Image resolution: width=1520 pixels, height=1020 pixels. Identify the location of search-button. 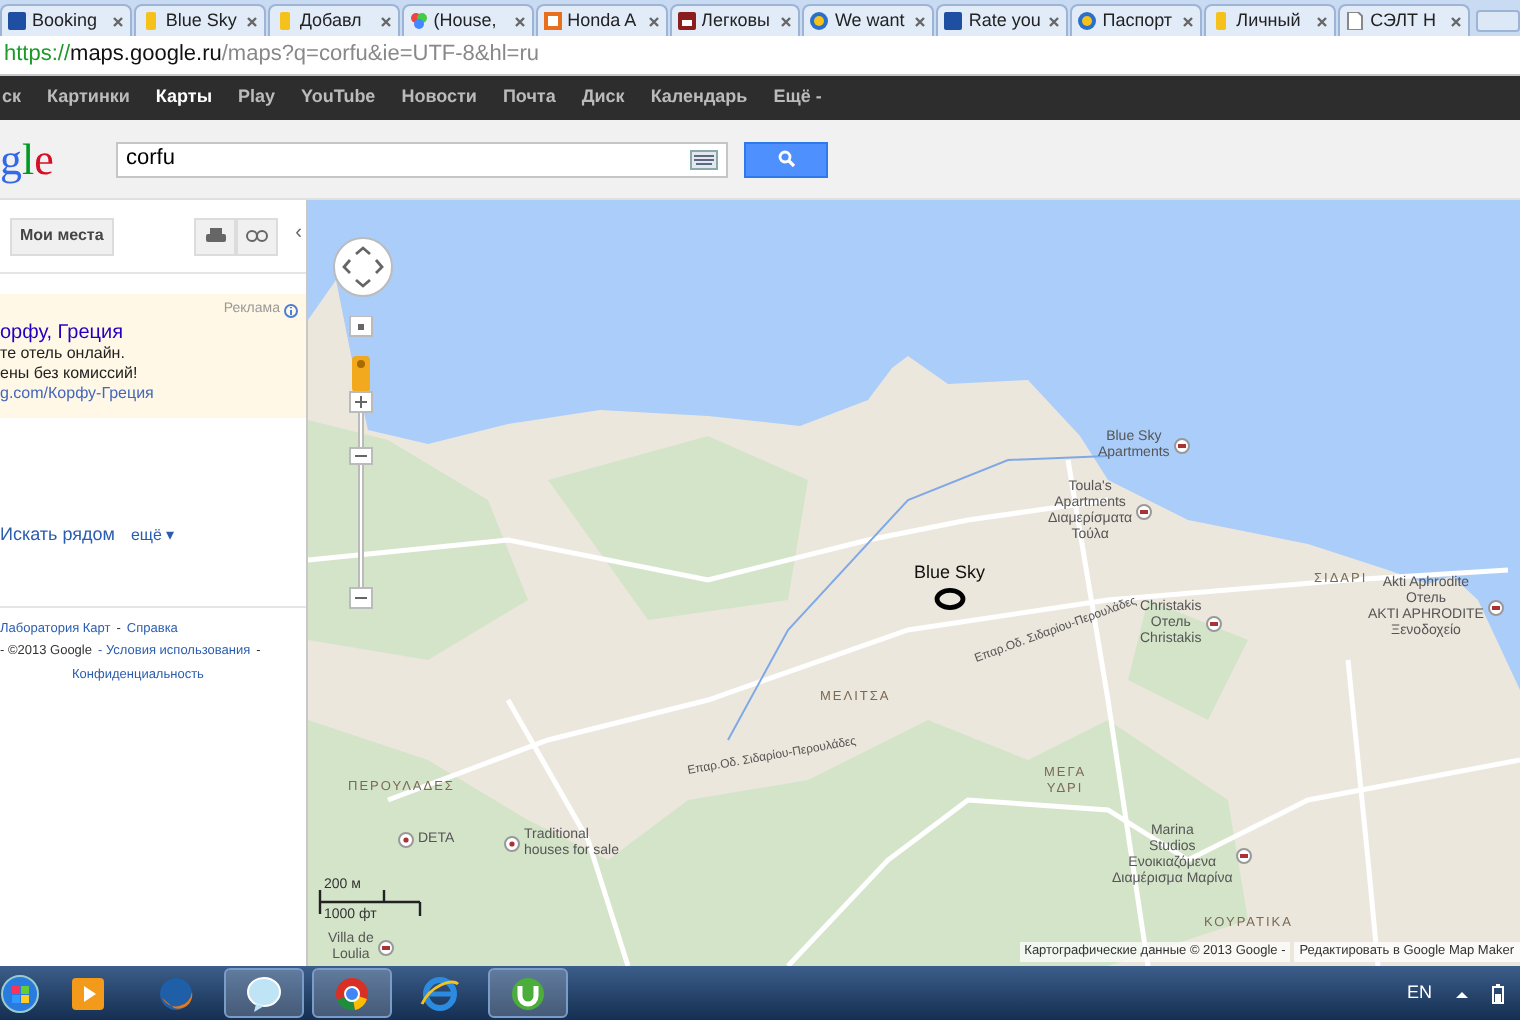
(786, 159).